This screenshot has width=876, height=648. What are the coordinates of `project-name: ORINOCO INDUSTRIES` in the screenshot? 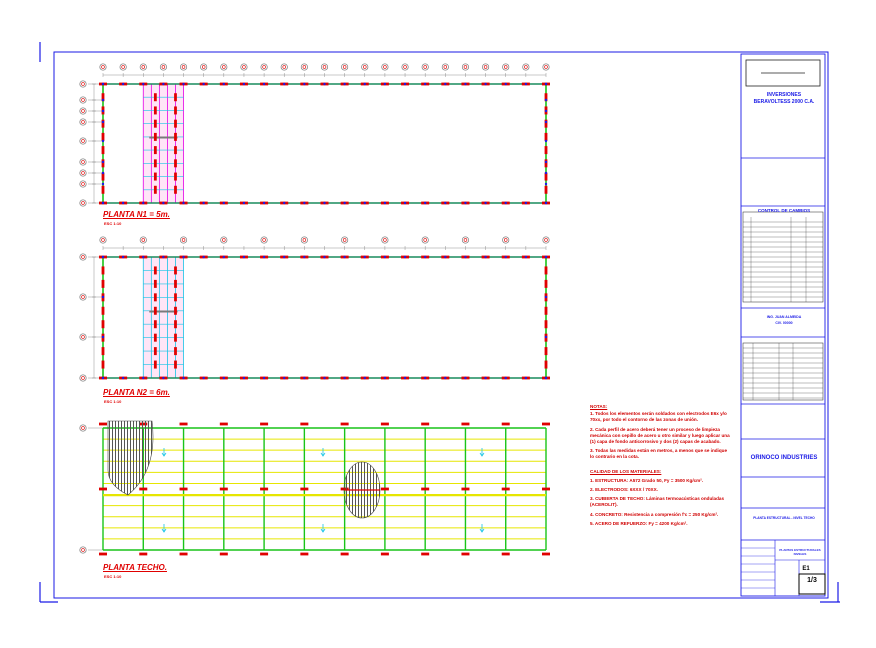 It's located at (784, 458).